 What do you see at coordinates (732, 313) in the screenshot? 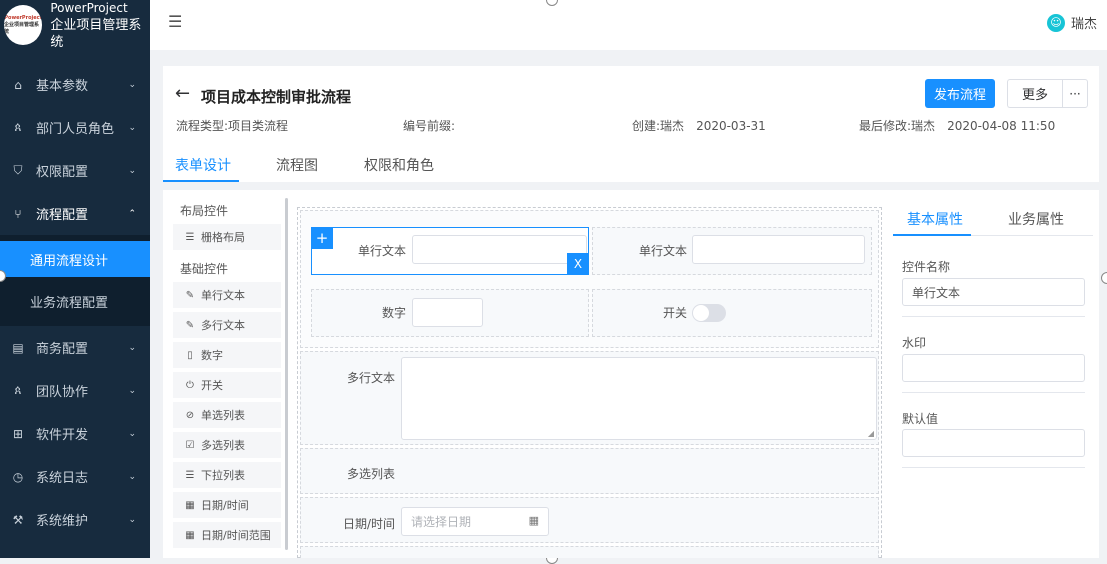
I see `field-switch: 开关` at bounding box center [732, 313].